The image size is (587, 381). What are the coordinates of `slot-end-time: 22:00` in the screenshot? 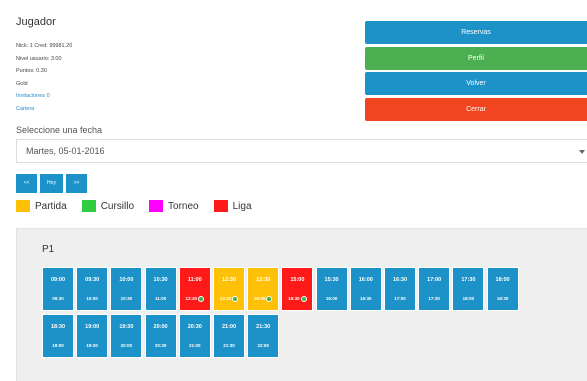 It's located at (263, 345).